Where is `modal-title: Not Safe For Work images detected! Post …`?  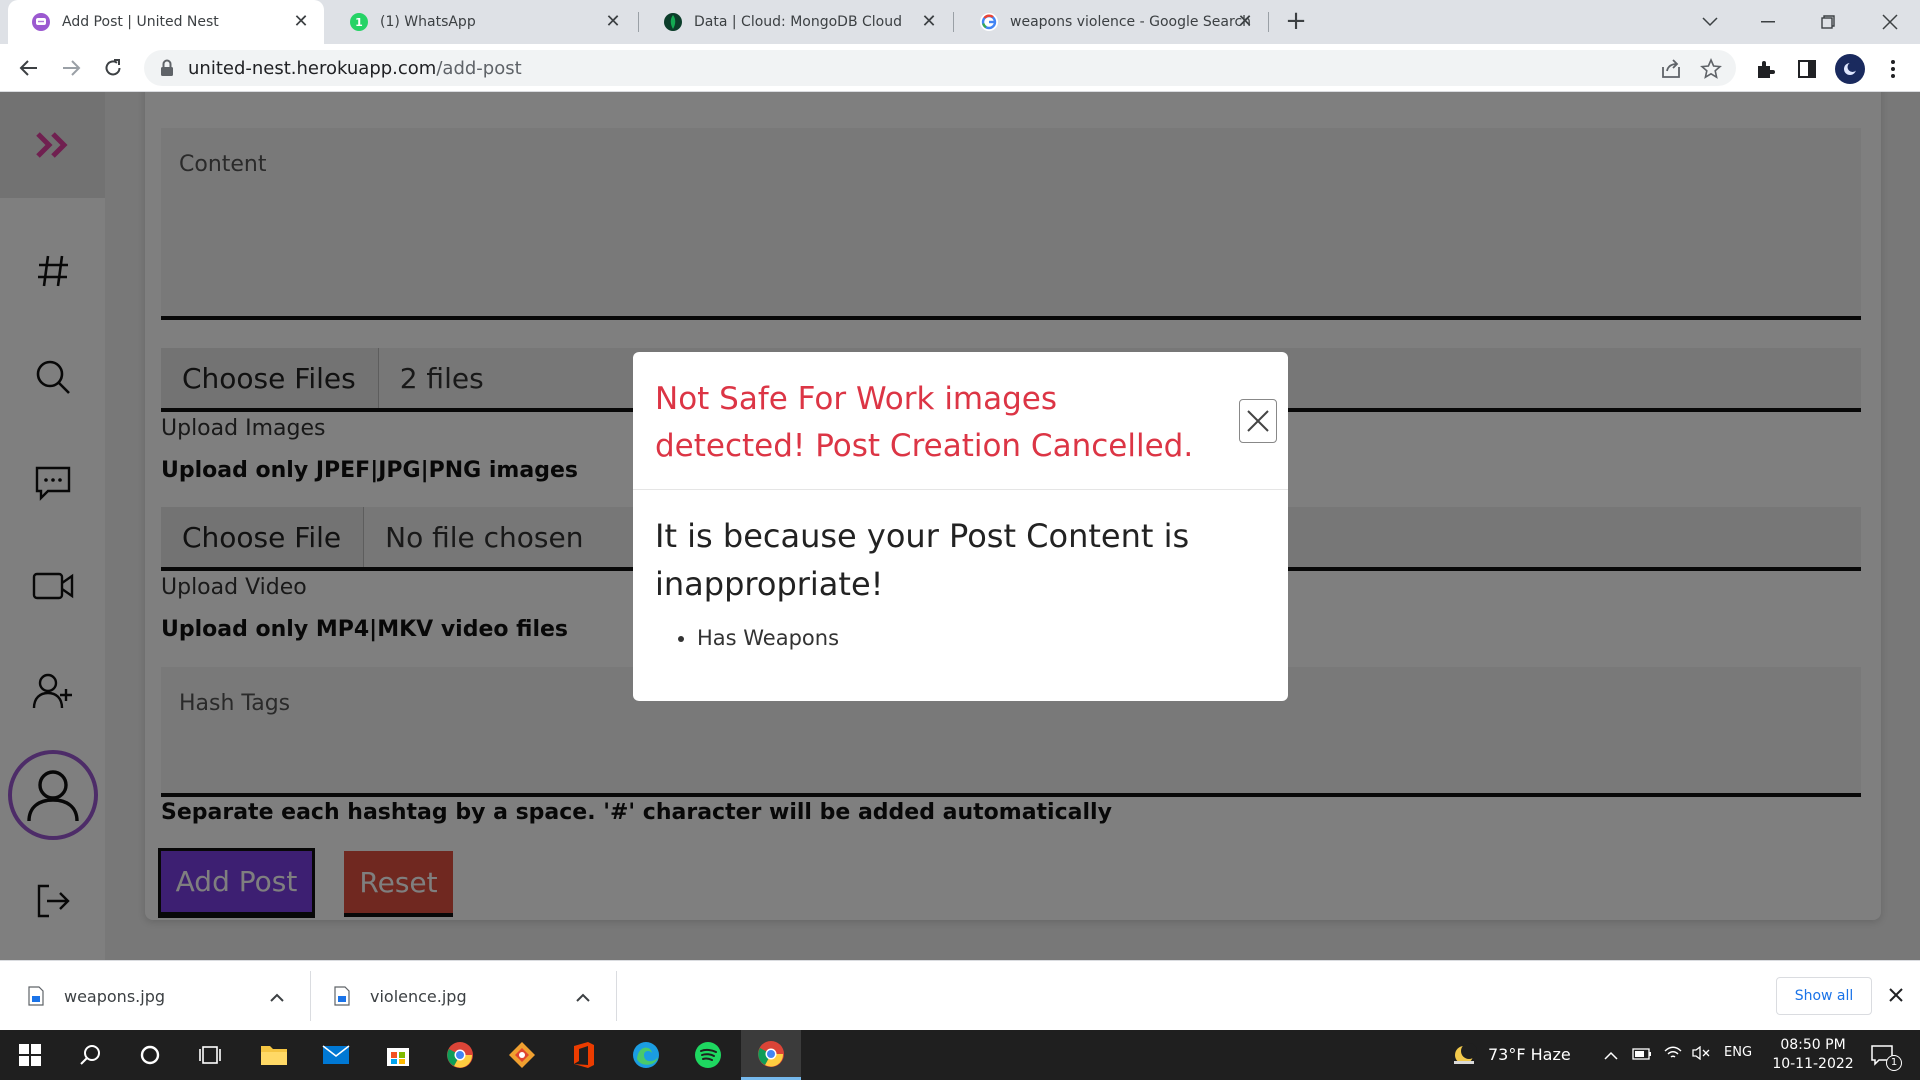 modal-title: Not Safe For Work images detected! Post … is located at coordinates (924, 422).